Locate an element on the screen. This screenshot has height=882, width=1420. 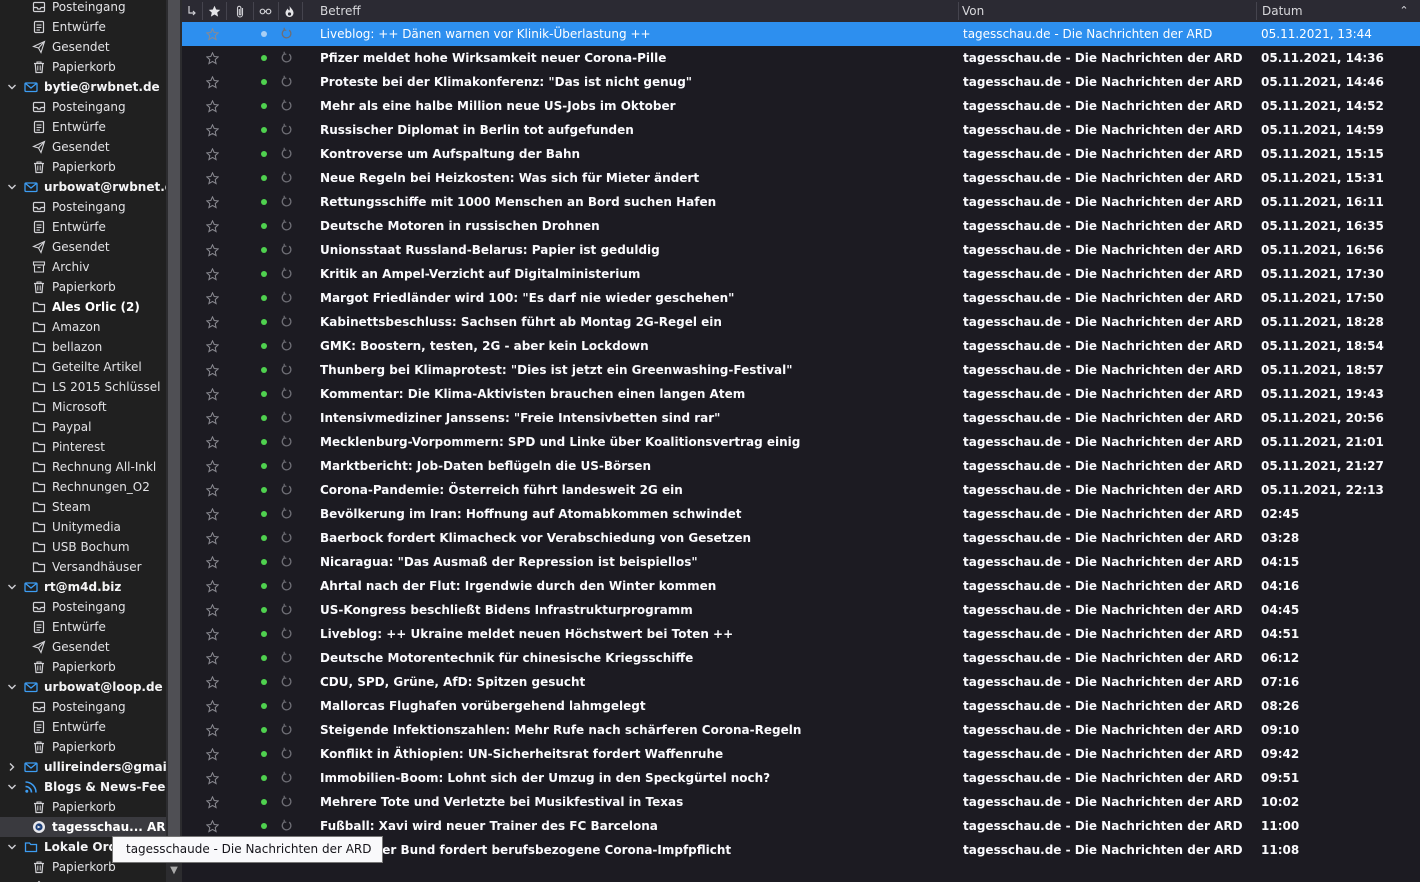
folder-tree-item: Geteilte Artikel is located at coordinates (83, 367).